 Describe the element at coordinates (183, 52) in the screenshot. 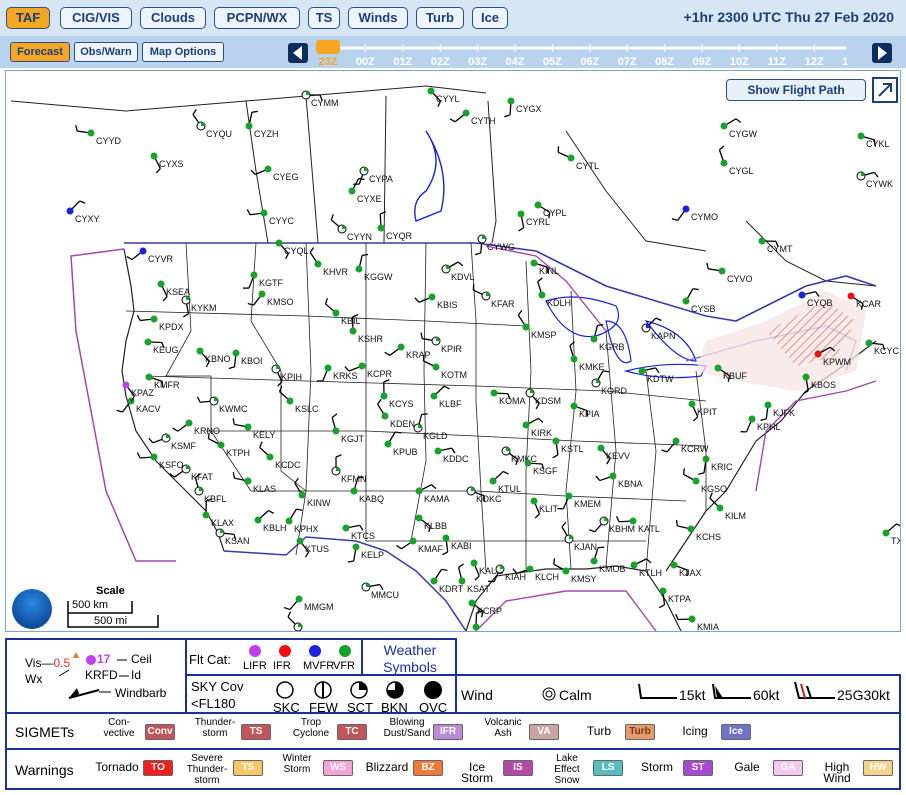

I see `map-options-button: Map Options` at that location.